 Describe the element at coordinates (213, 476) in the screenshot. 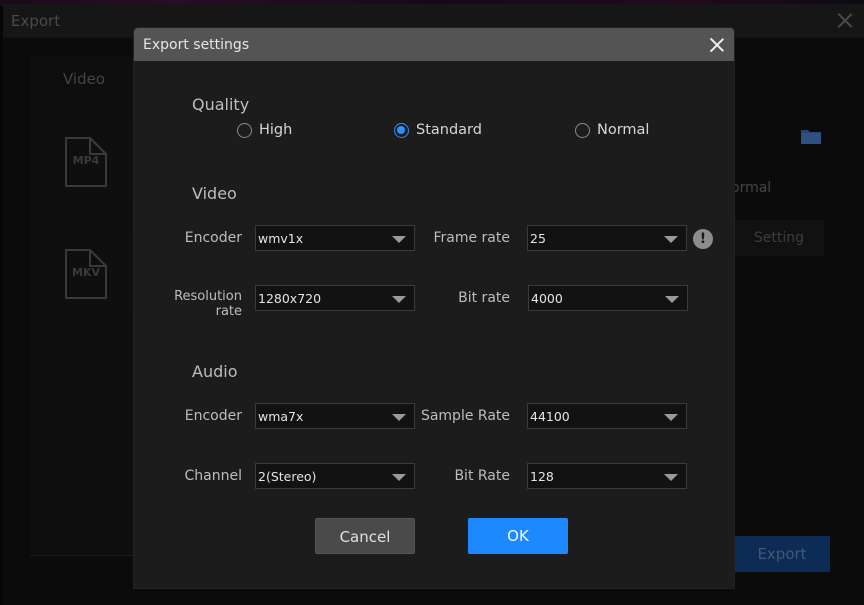

I see `channel-label: Channel` at that location.